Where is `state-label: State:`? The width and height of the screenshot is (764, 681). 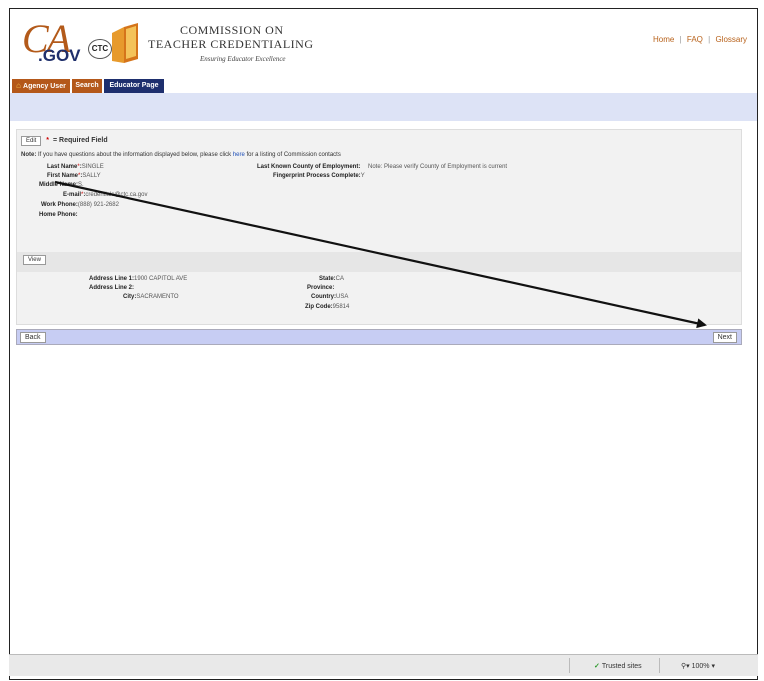 state-label: State: is located at coordinates (327, 279).